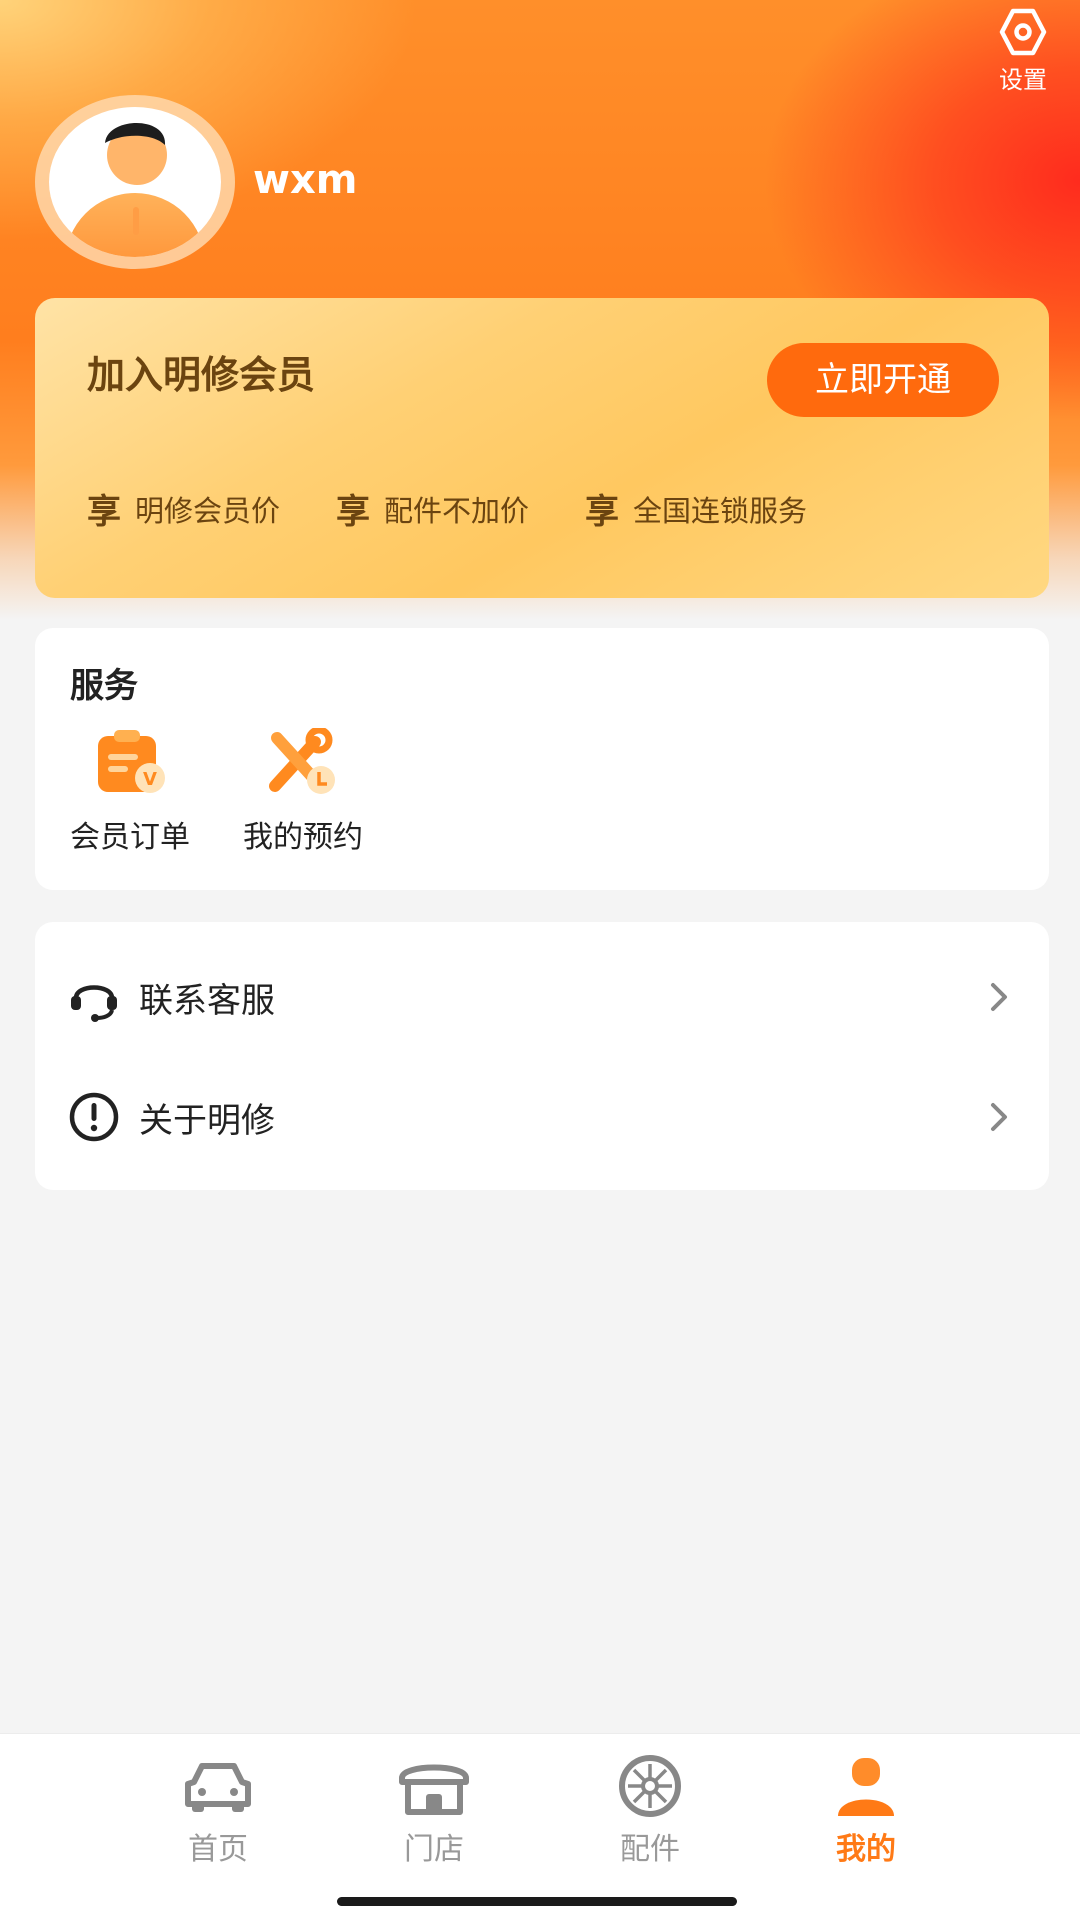 The width and height of the screenshot is (1080, 1921). What do you see at coordinates (434, 1789) in the screenshot?
I see `store-icon` at bounding box center [434, 1789].